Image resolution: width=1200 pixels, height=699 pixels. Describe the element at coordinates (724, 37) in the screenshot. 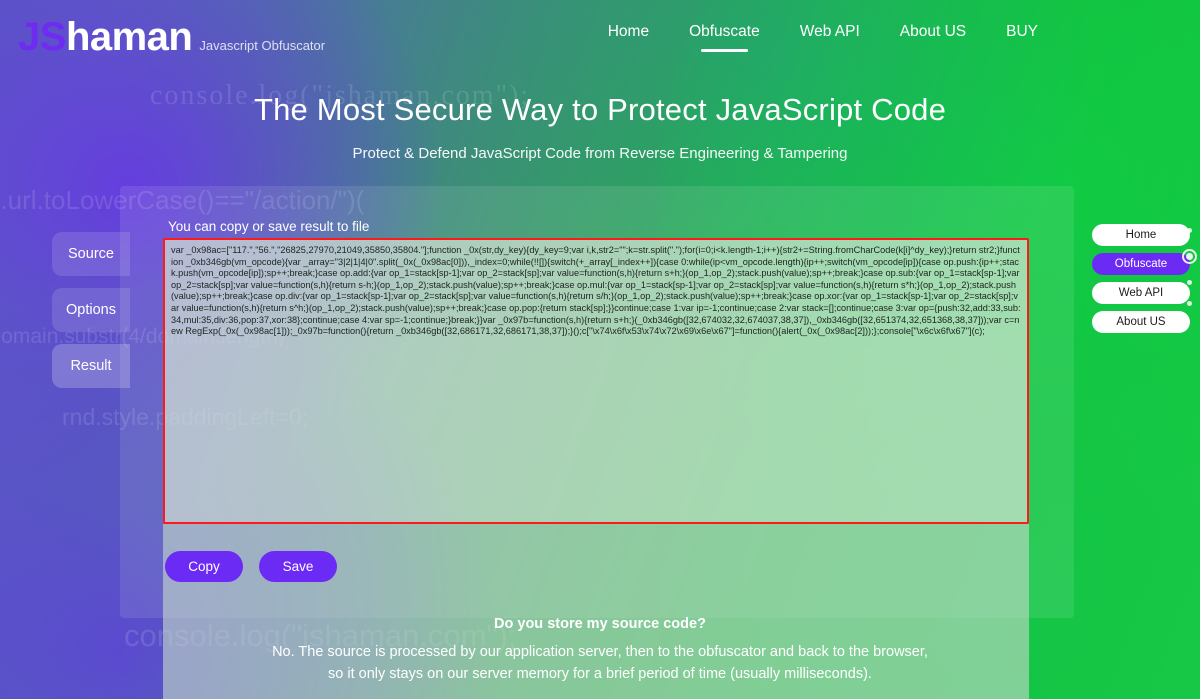

I see `nav-item-obfuscate: Obfuscate` at that location.